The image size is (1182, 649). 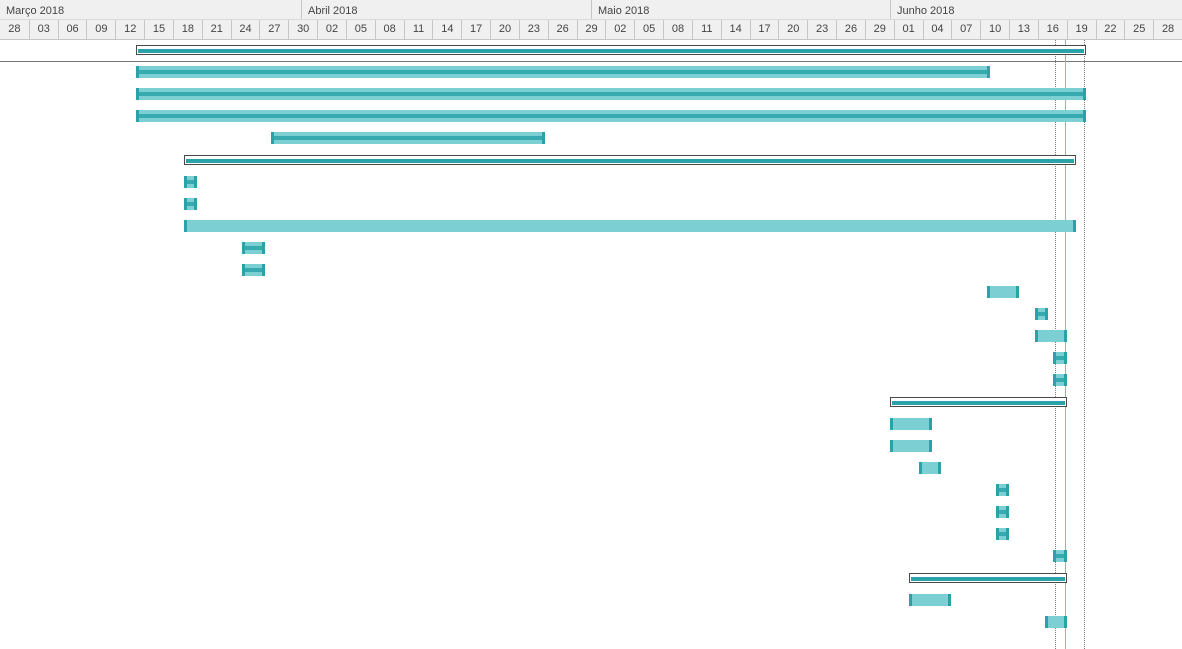 What do you see at coordinates (1036, 9) in the screenshot?
I see `timescale-month: Junho 2018` at bounding box center [1036, 9].